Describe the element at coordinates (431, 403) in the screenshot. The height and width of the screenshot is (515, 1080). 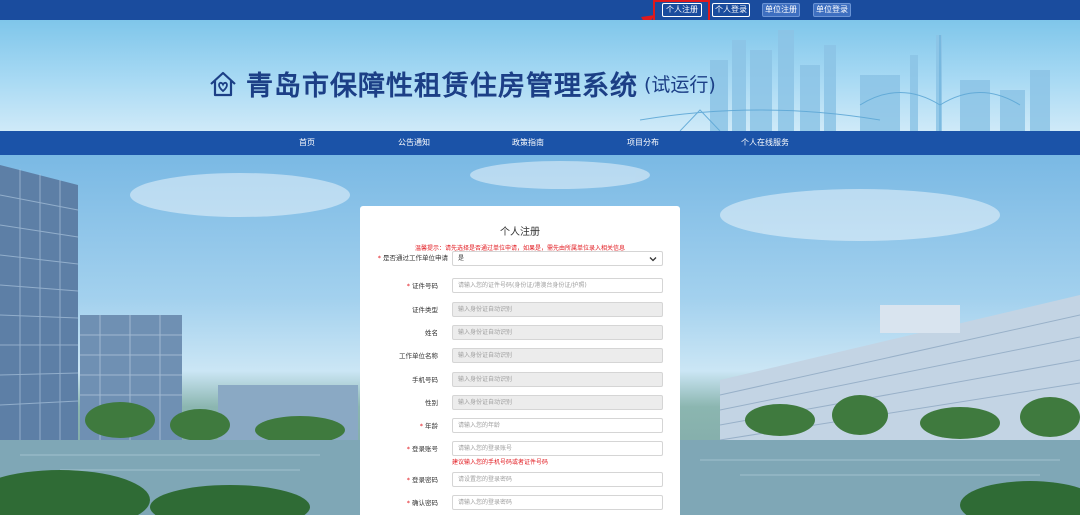
I see `label-gender: 性别` at that location.